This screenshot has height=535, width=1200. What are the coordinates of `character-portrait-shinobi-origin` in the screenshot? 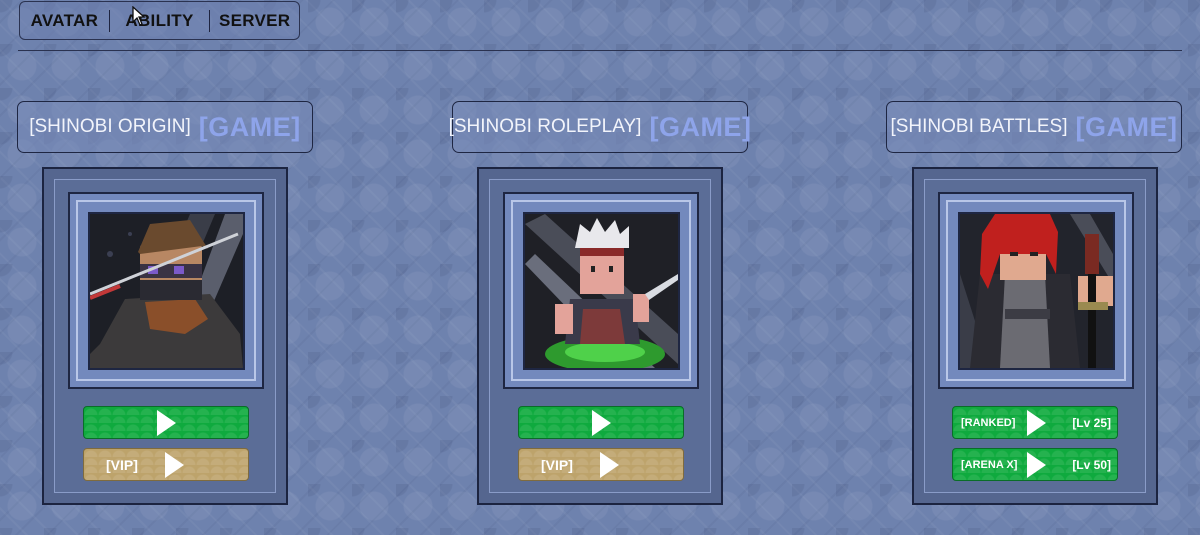 It's located at (166, 291).